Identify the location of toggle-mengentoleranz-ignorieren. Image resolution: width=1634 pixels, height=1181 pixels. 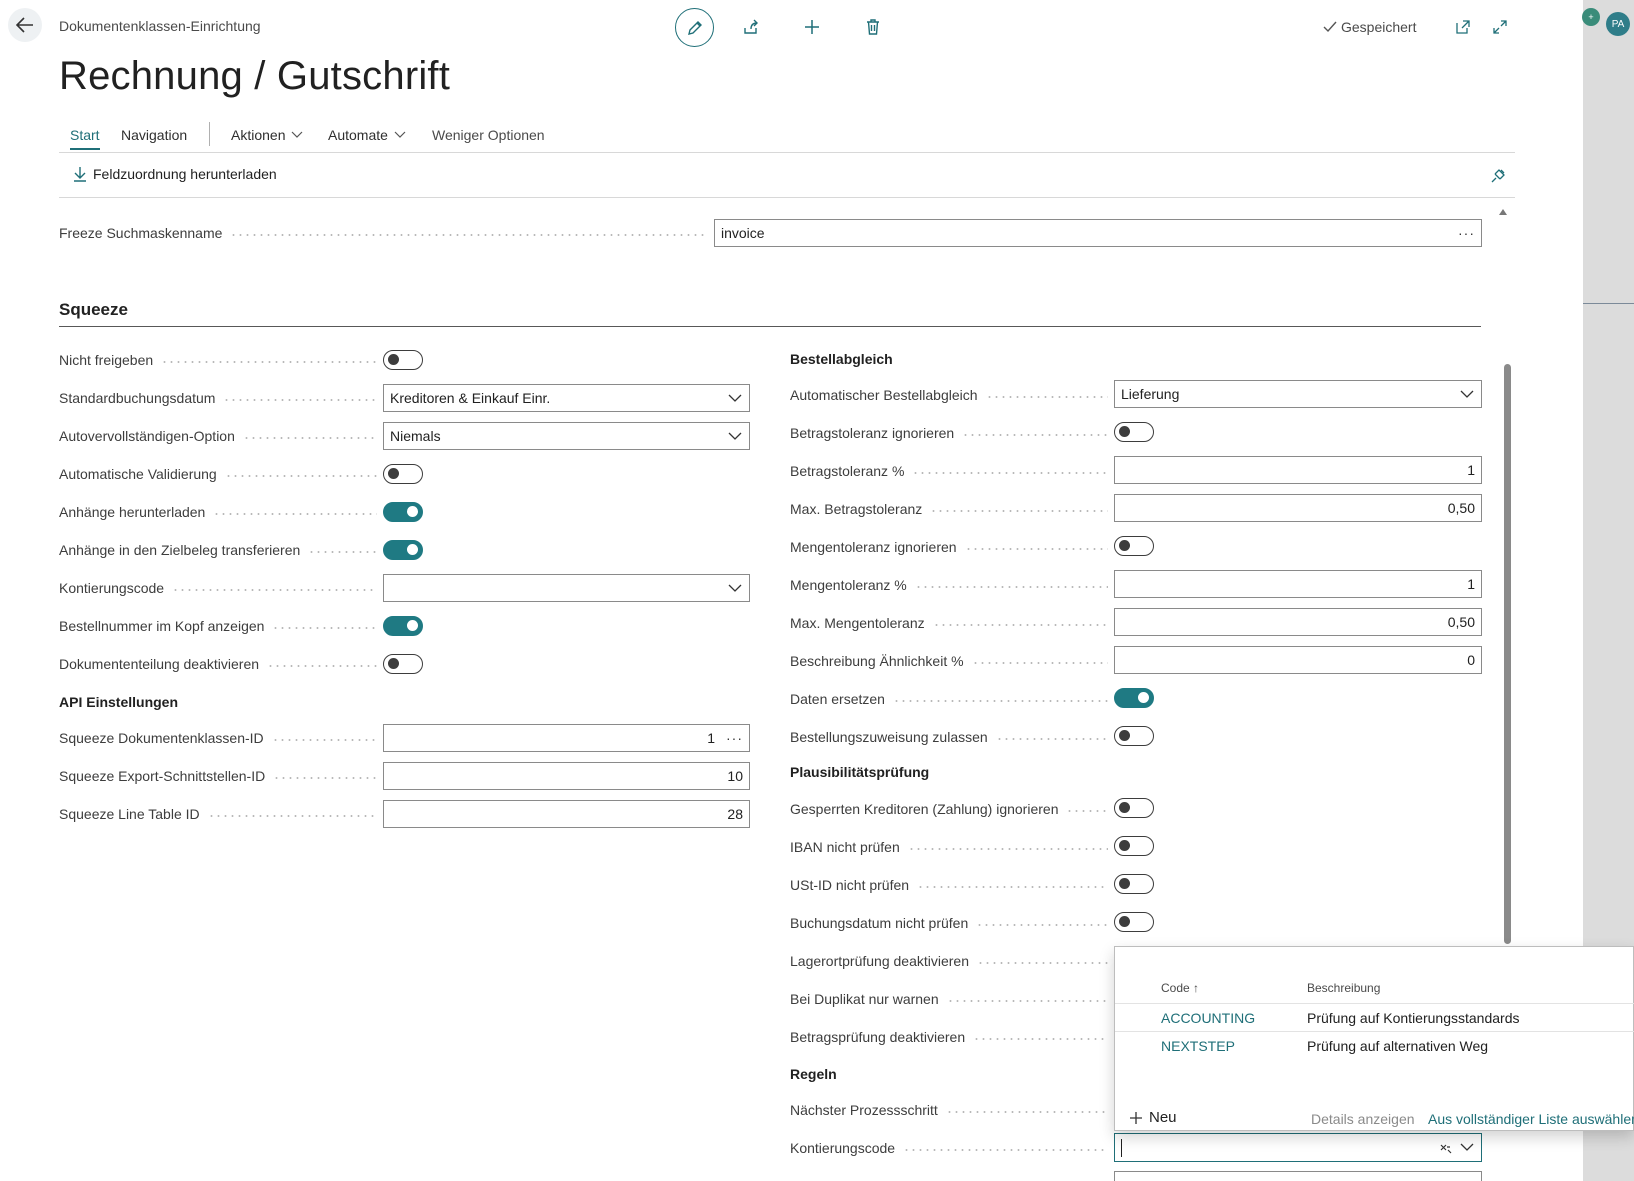
(1134, 546).